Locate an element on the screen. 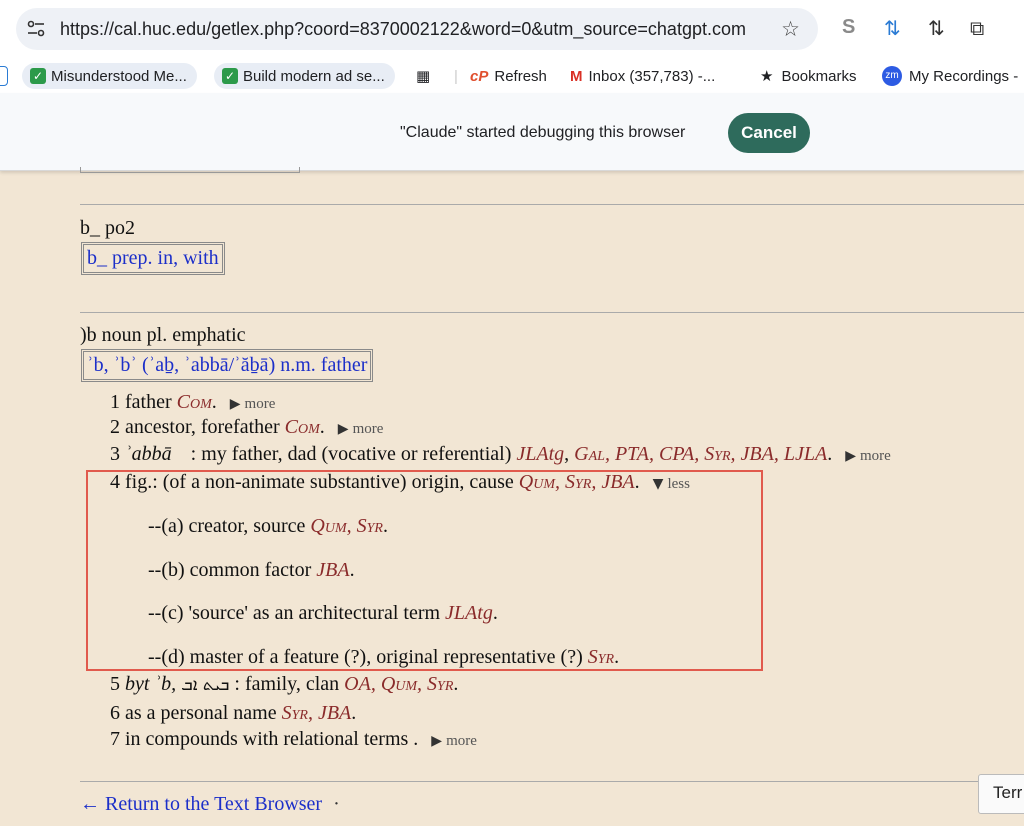  source-abbr: Syr is located at coordinates (601, 657).